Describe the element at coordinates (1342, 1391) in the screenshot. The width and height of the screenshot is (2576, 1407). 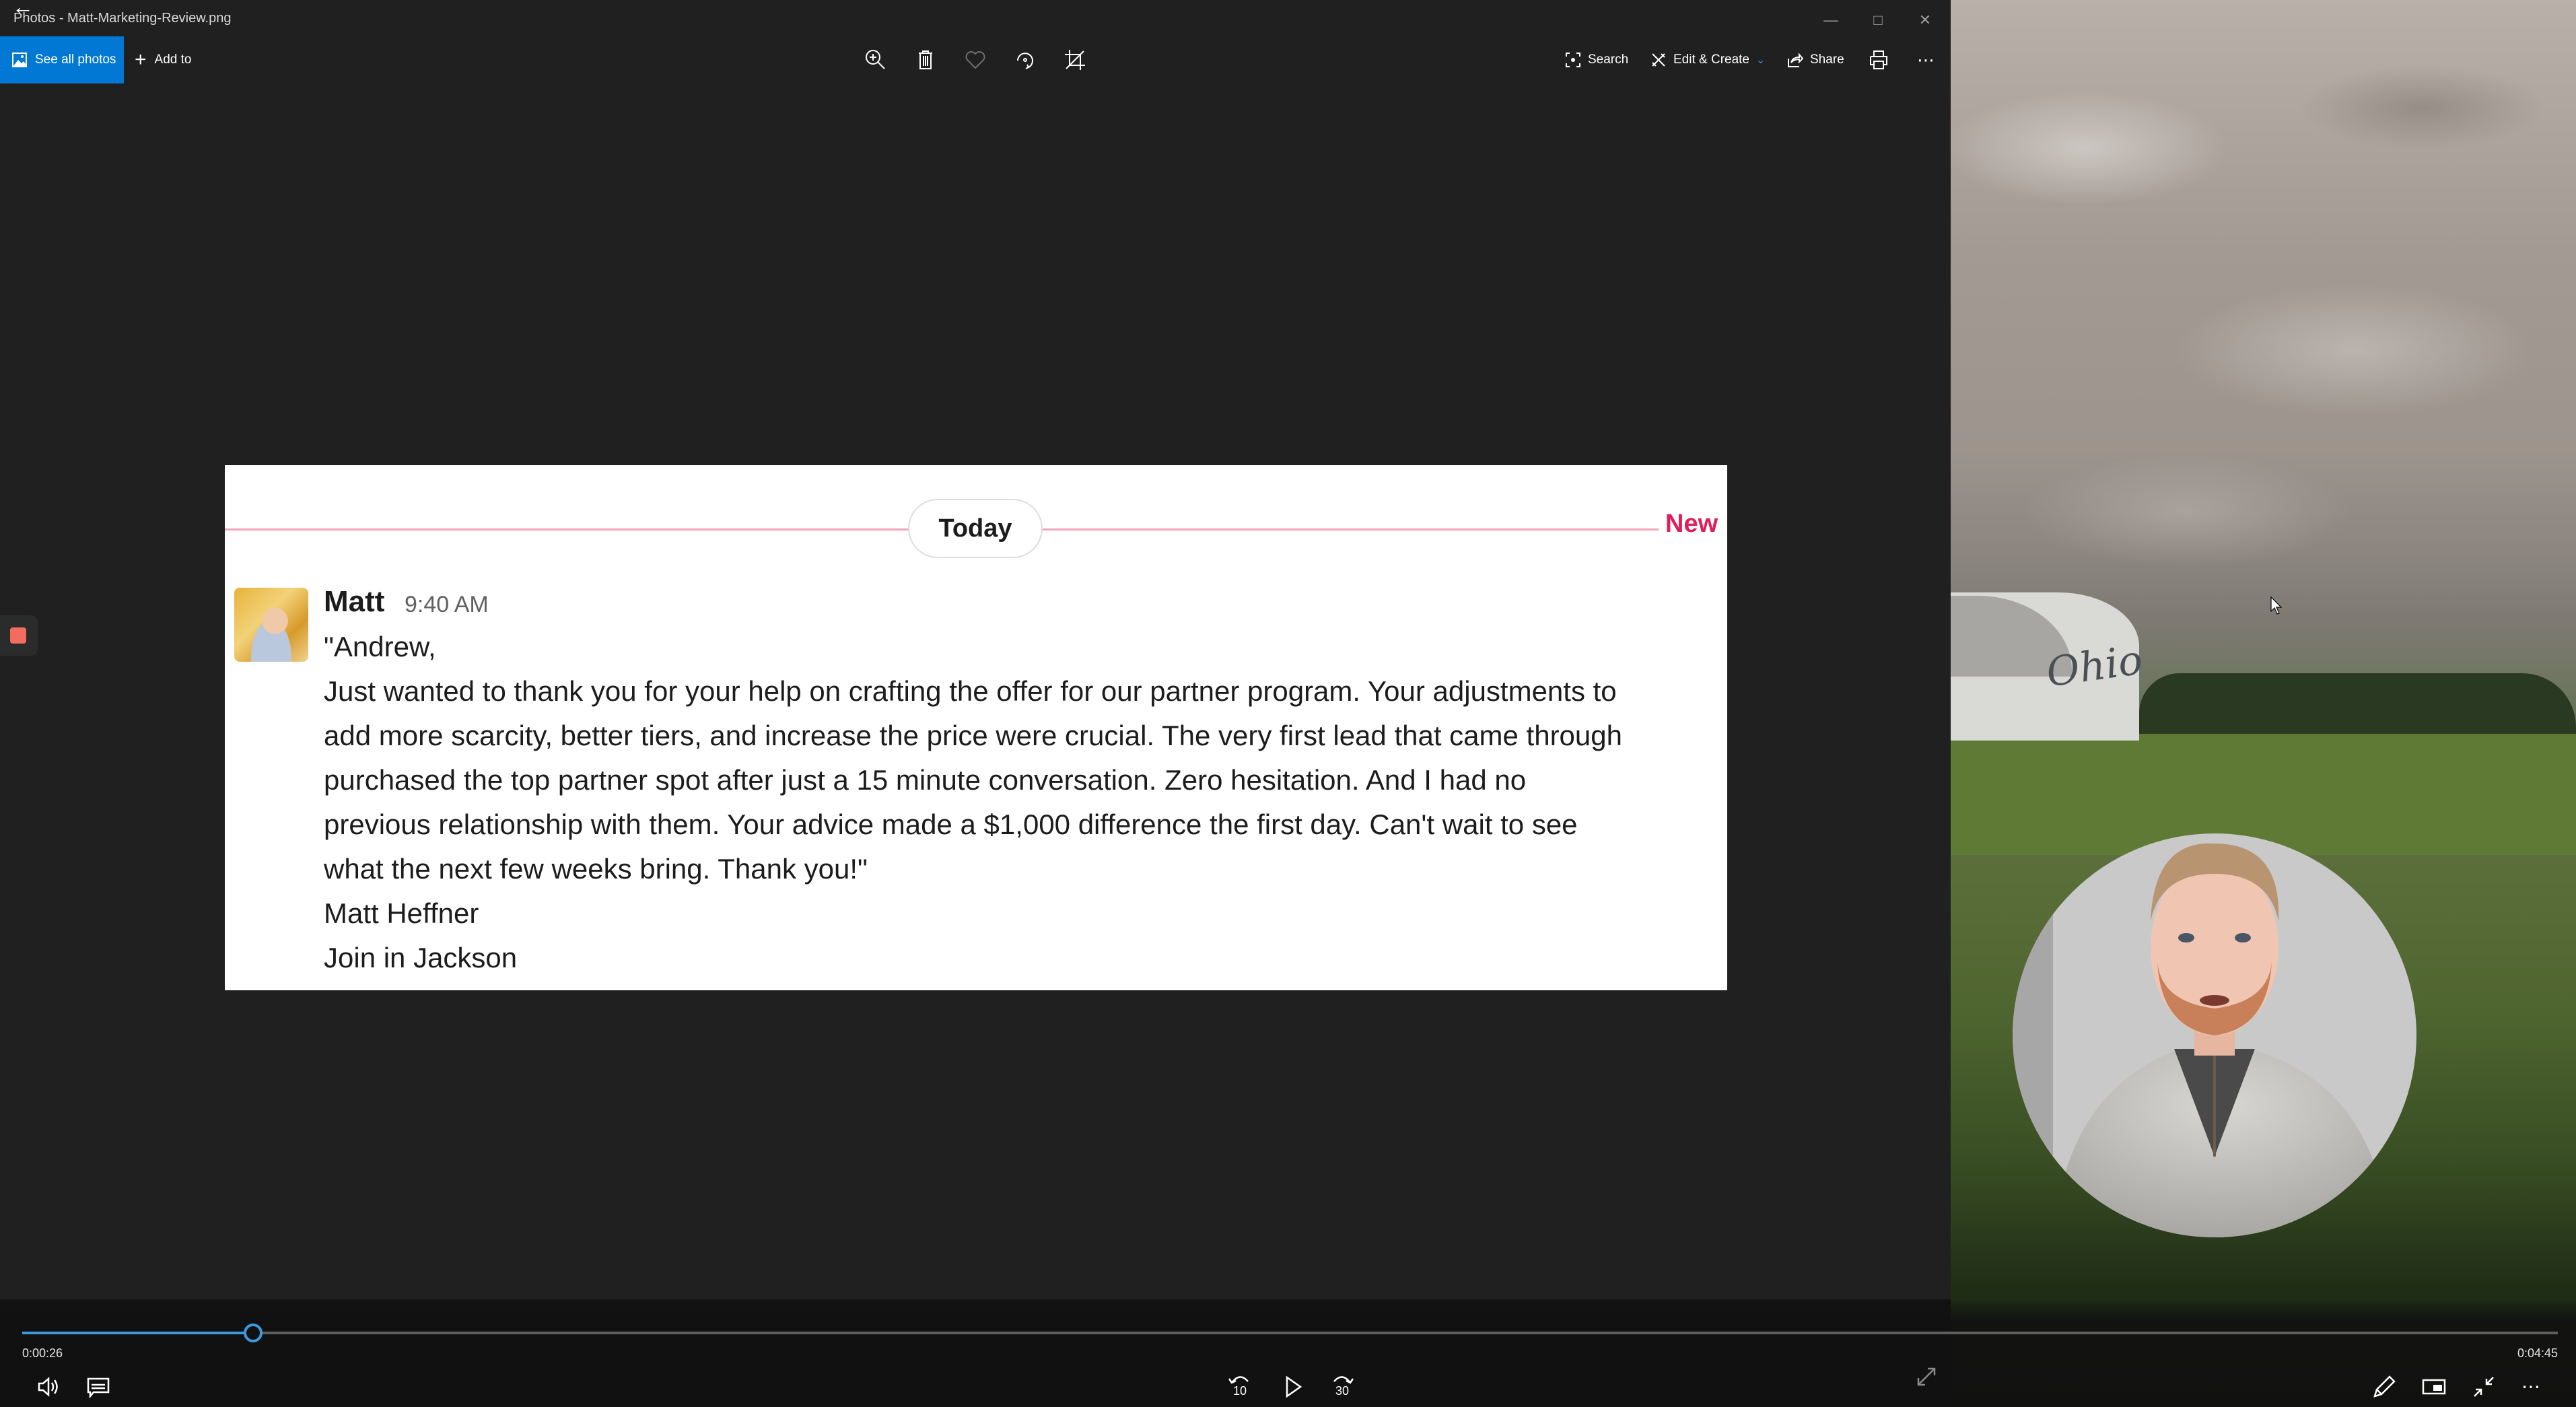
I see `forward-seconds: 30` at that location.